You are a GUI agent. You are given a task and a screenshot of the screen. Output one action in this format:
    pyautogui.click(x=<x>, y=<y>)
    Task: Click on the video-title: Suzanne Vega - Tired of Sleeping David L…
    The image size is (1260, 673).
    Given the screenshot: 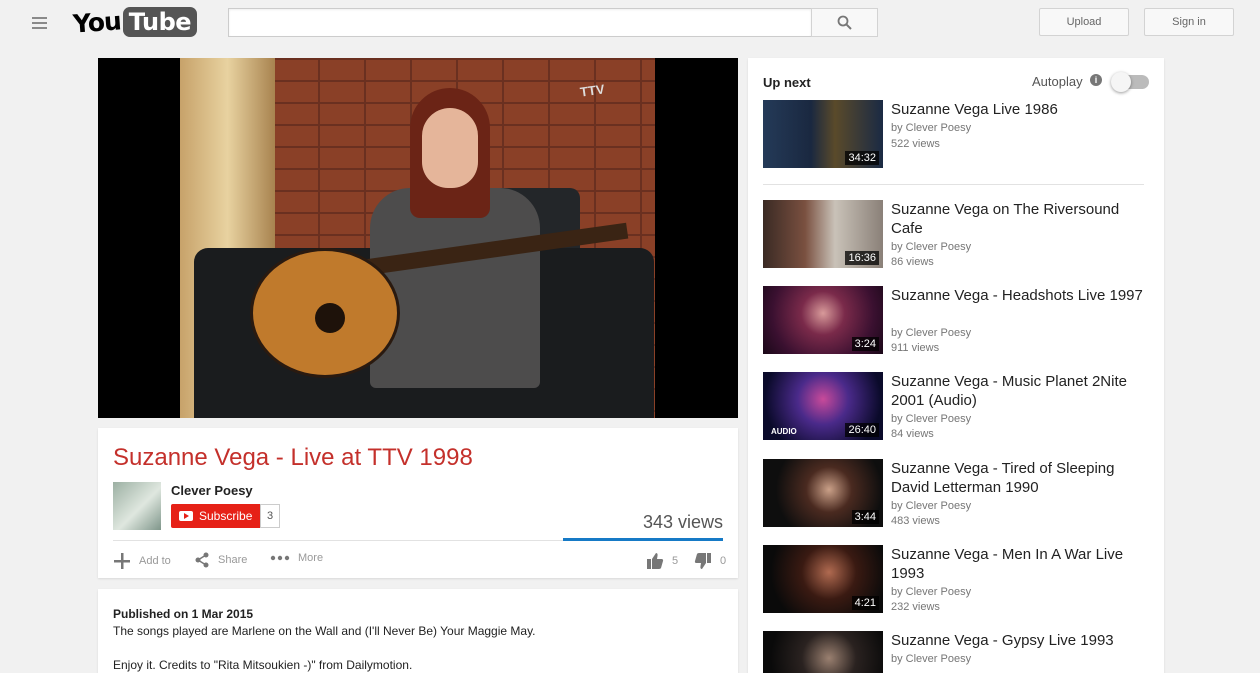 What is the action you would take?
    pyautogui.click(x=1022, y=478)
    